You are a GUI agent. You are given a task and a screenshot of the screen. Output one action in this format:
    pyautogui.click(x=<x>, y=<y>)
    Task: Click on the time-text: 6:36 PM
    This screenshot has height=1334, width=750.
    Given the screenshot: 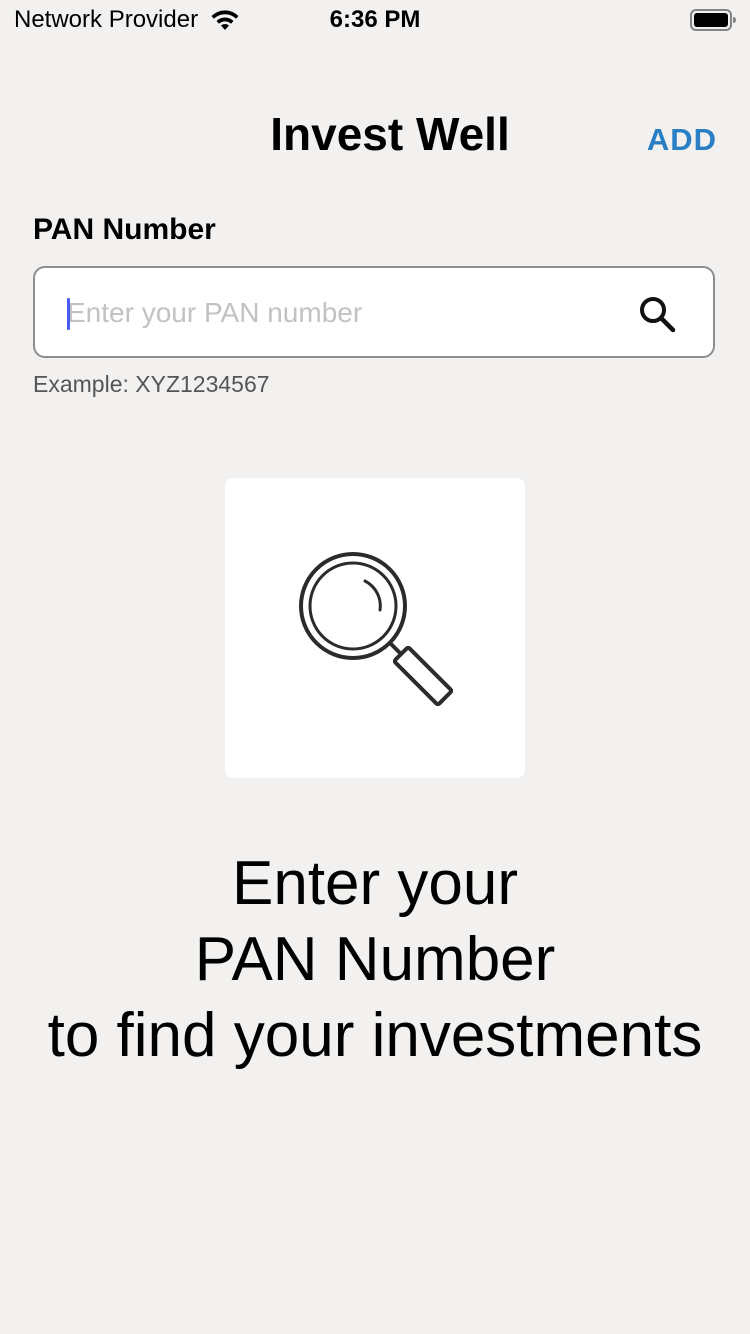 What is the action you would take?
    pyautogui.click(x=375, y=19)
    